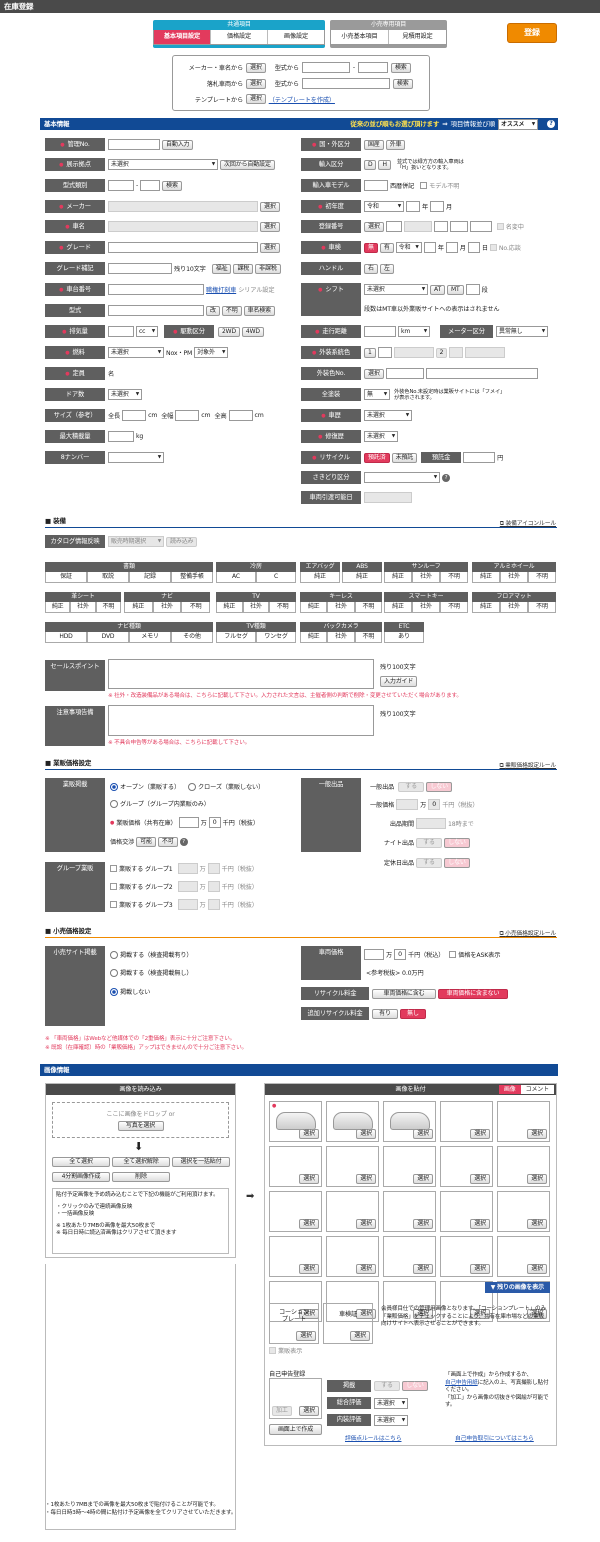  What do you see at coordinates (295, 1429) in the screenshot?
I see `gamen-create-button: 画面上で作成` at bounding box center [295, 1429].